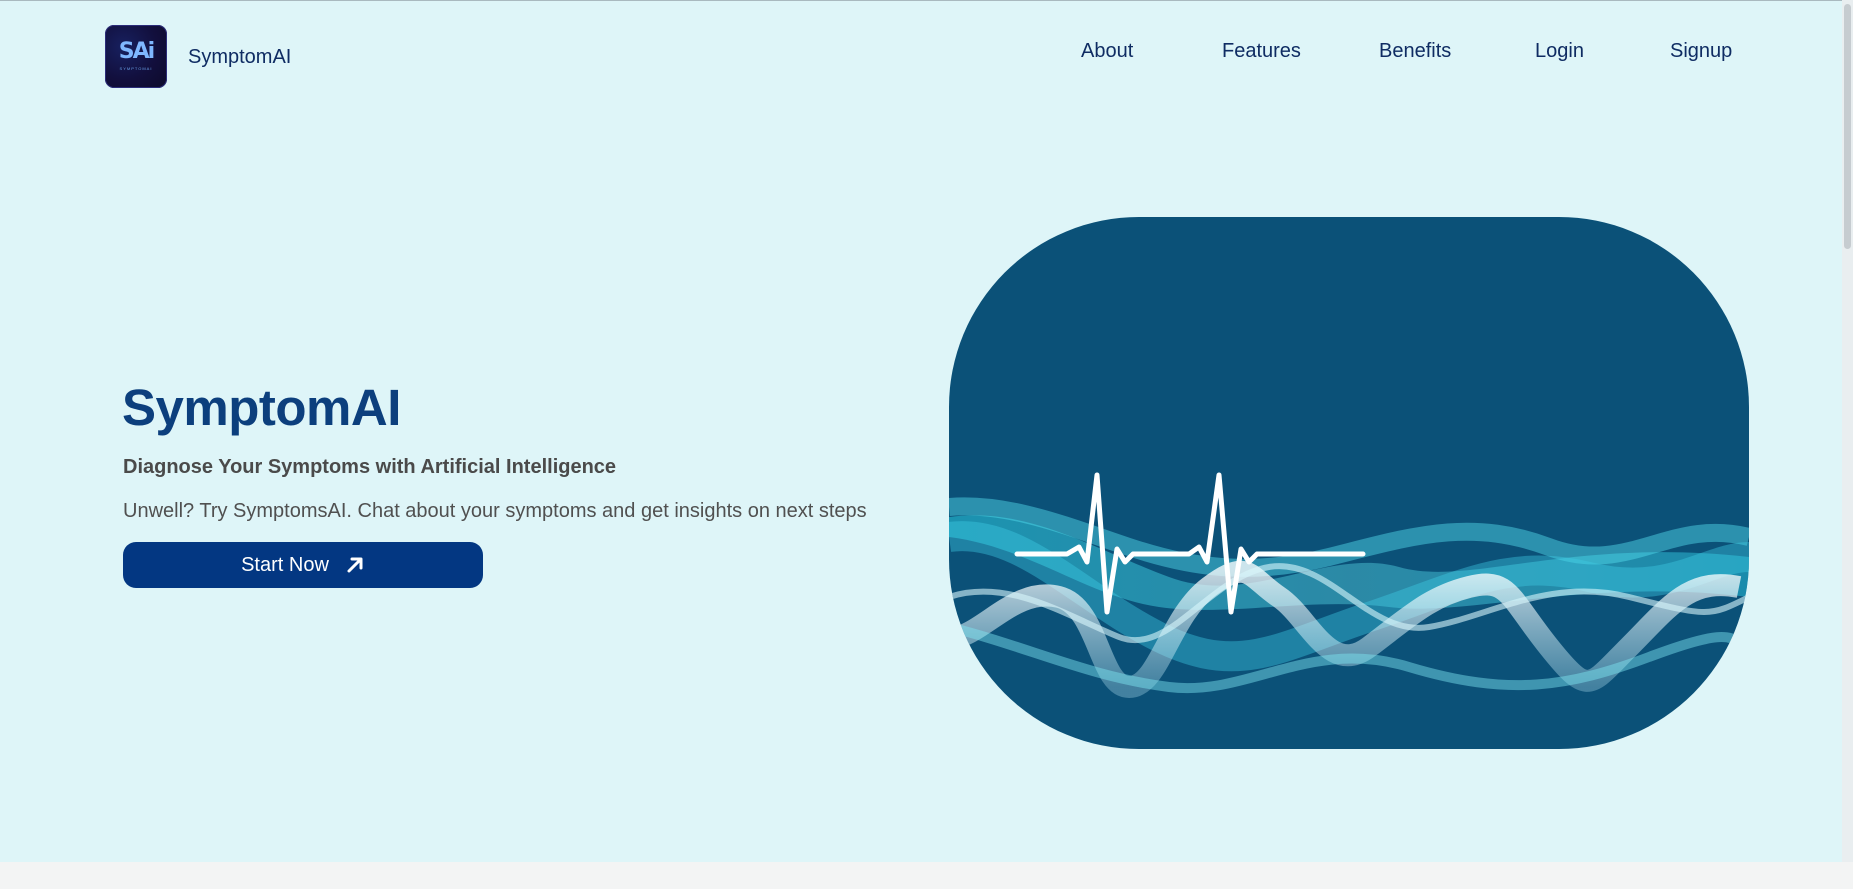 Image resolution: width=1853 pixels, height=889 pixels. Describe the element at coordinates (1701, 51) in the screenshot. I see `nav-signup: Signup` at that location.